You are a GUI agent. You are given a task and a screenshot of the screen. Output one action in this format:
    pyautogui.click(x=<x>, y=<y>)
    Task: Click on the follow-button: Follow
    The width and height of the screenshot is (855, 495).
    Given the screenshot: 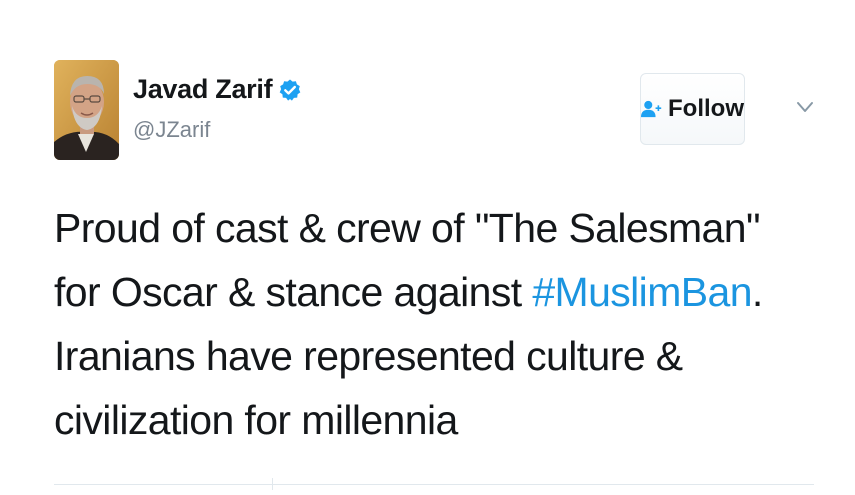 What is the action you would take?
    pyautogui.click(x=692, y=109)
    